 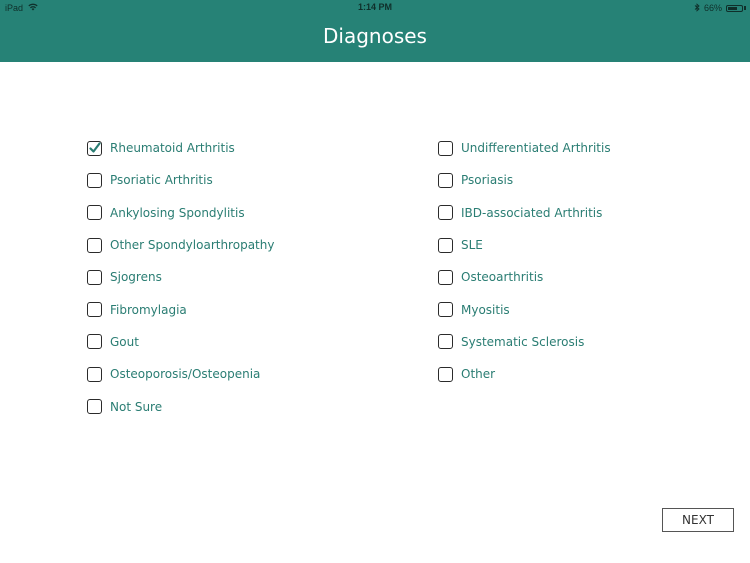 What do you see at coordinates (536, 148) in the screenshot?
I see `diagnosis-label: Undifferentiated Arthritis` at bounding box center [536, 148].